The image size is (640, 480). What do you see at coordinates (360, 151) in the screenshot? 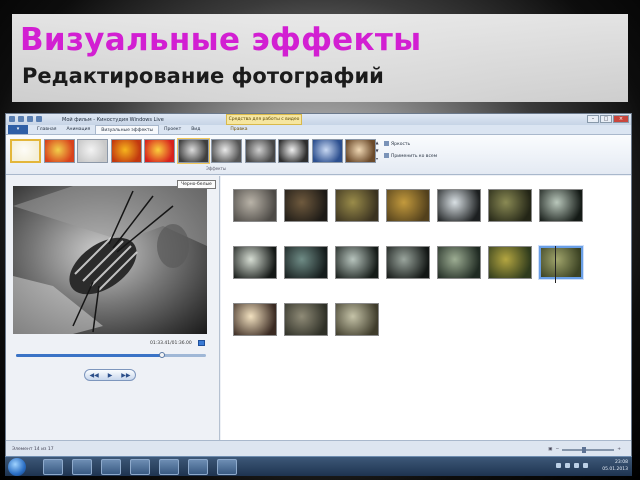
I see `effect-thumbnail-sepia` at bounding box center [360, 151].